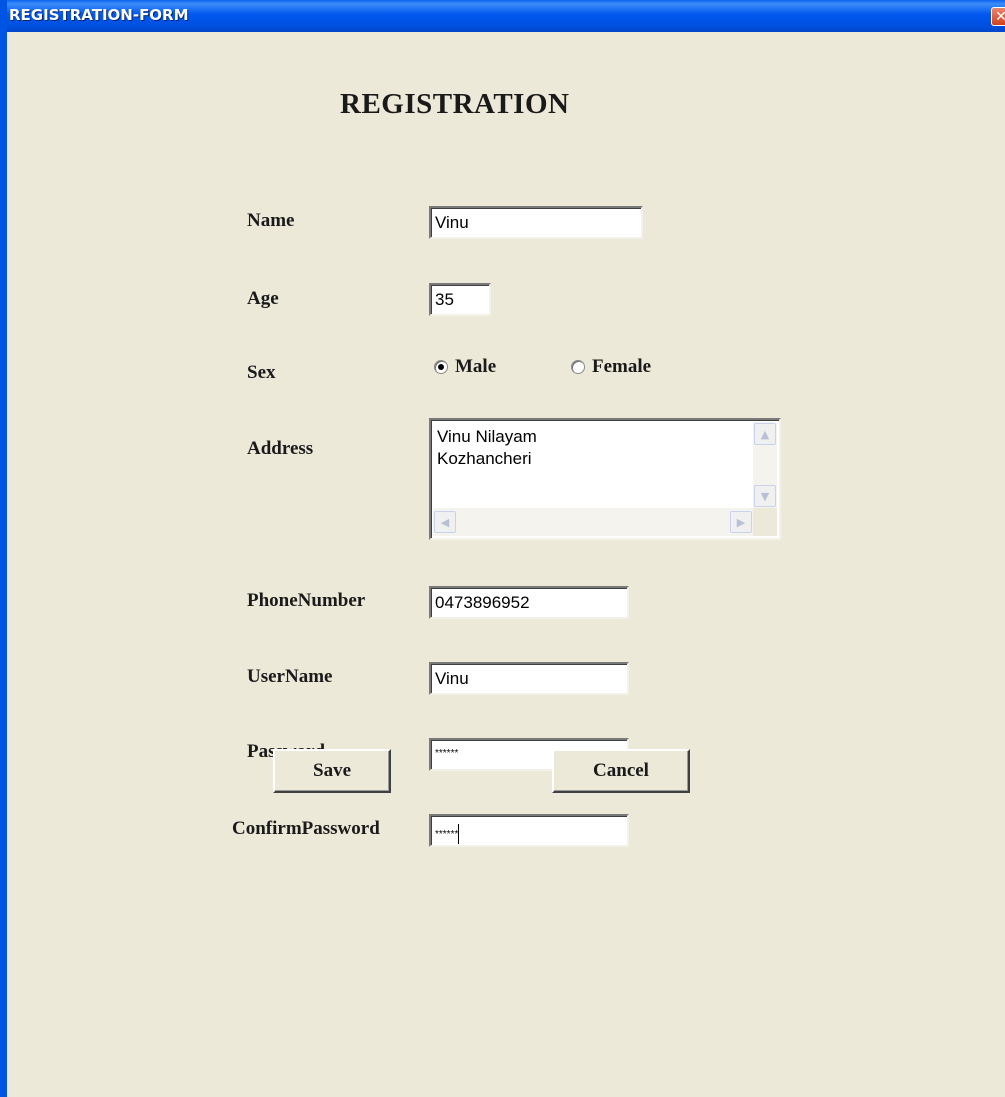 This screenshot has width=1005, height=1097. Describe the element at coordinates (290, 676) in the screenshot. I see `username-label: UserName` at that location.